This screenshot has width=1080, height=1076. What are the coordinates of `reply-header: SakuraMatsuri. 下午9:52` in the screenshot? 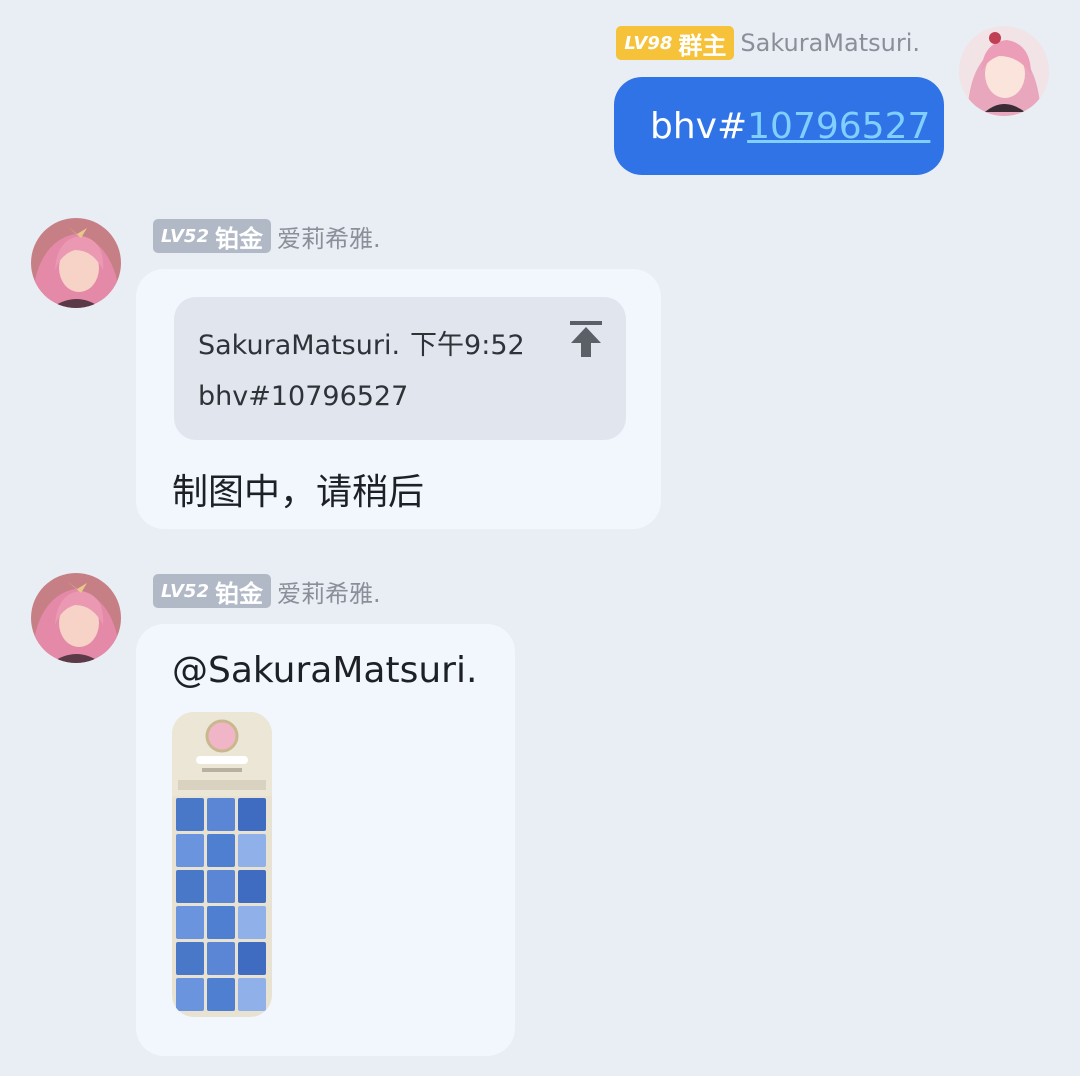 It's located at (361, 342).